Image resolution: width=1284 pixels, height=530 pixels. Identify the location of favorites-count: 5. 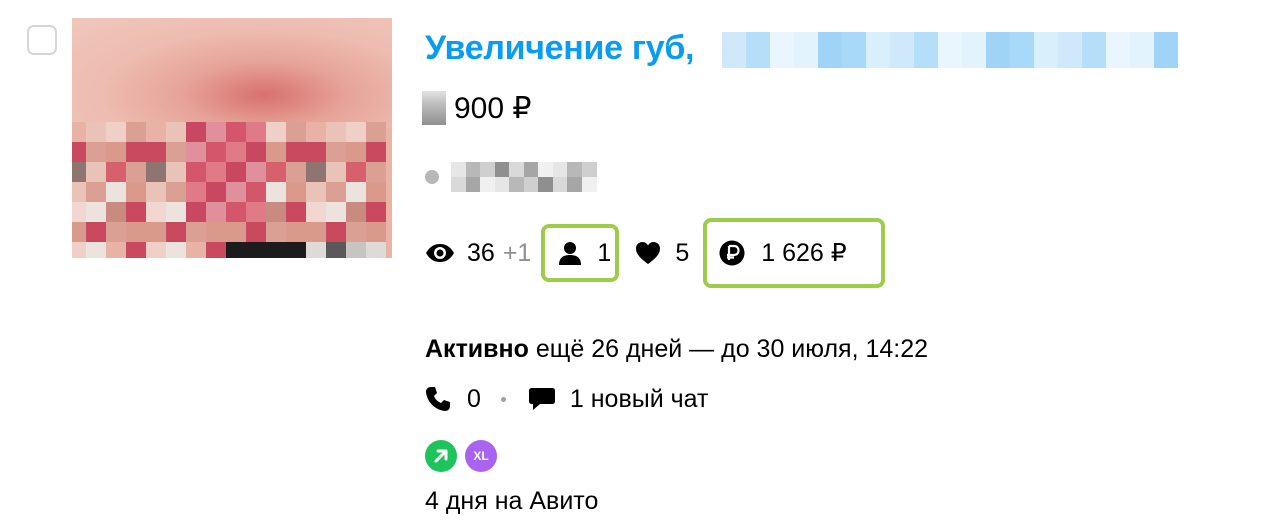
(682, 252).